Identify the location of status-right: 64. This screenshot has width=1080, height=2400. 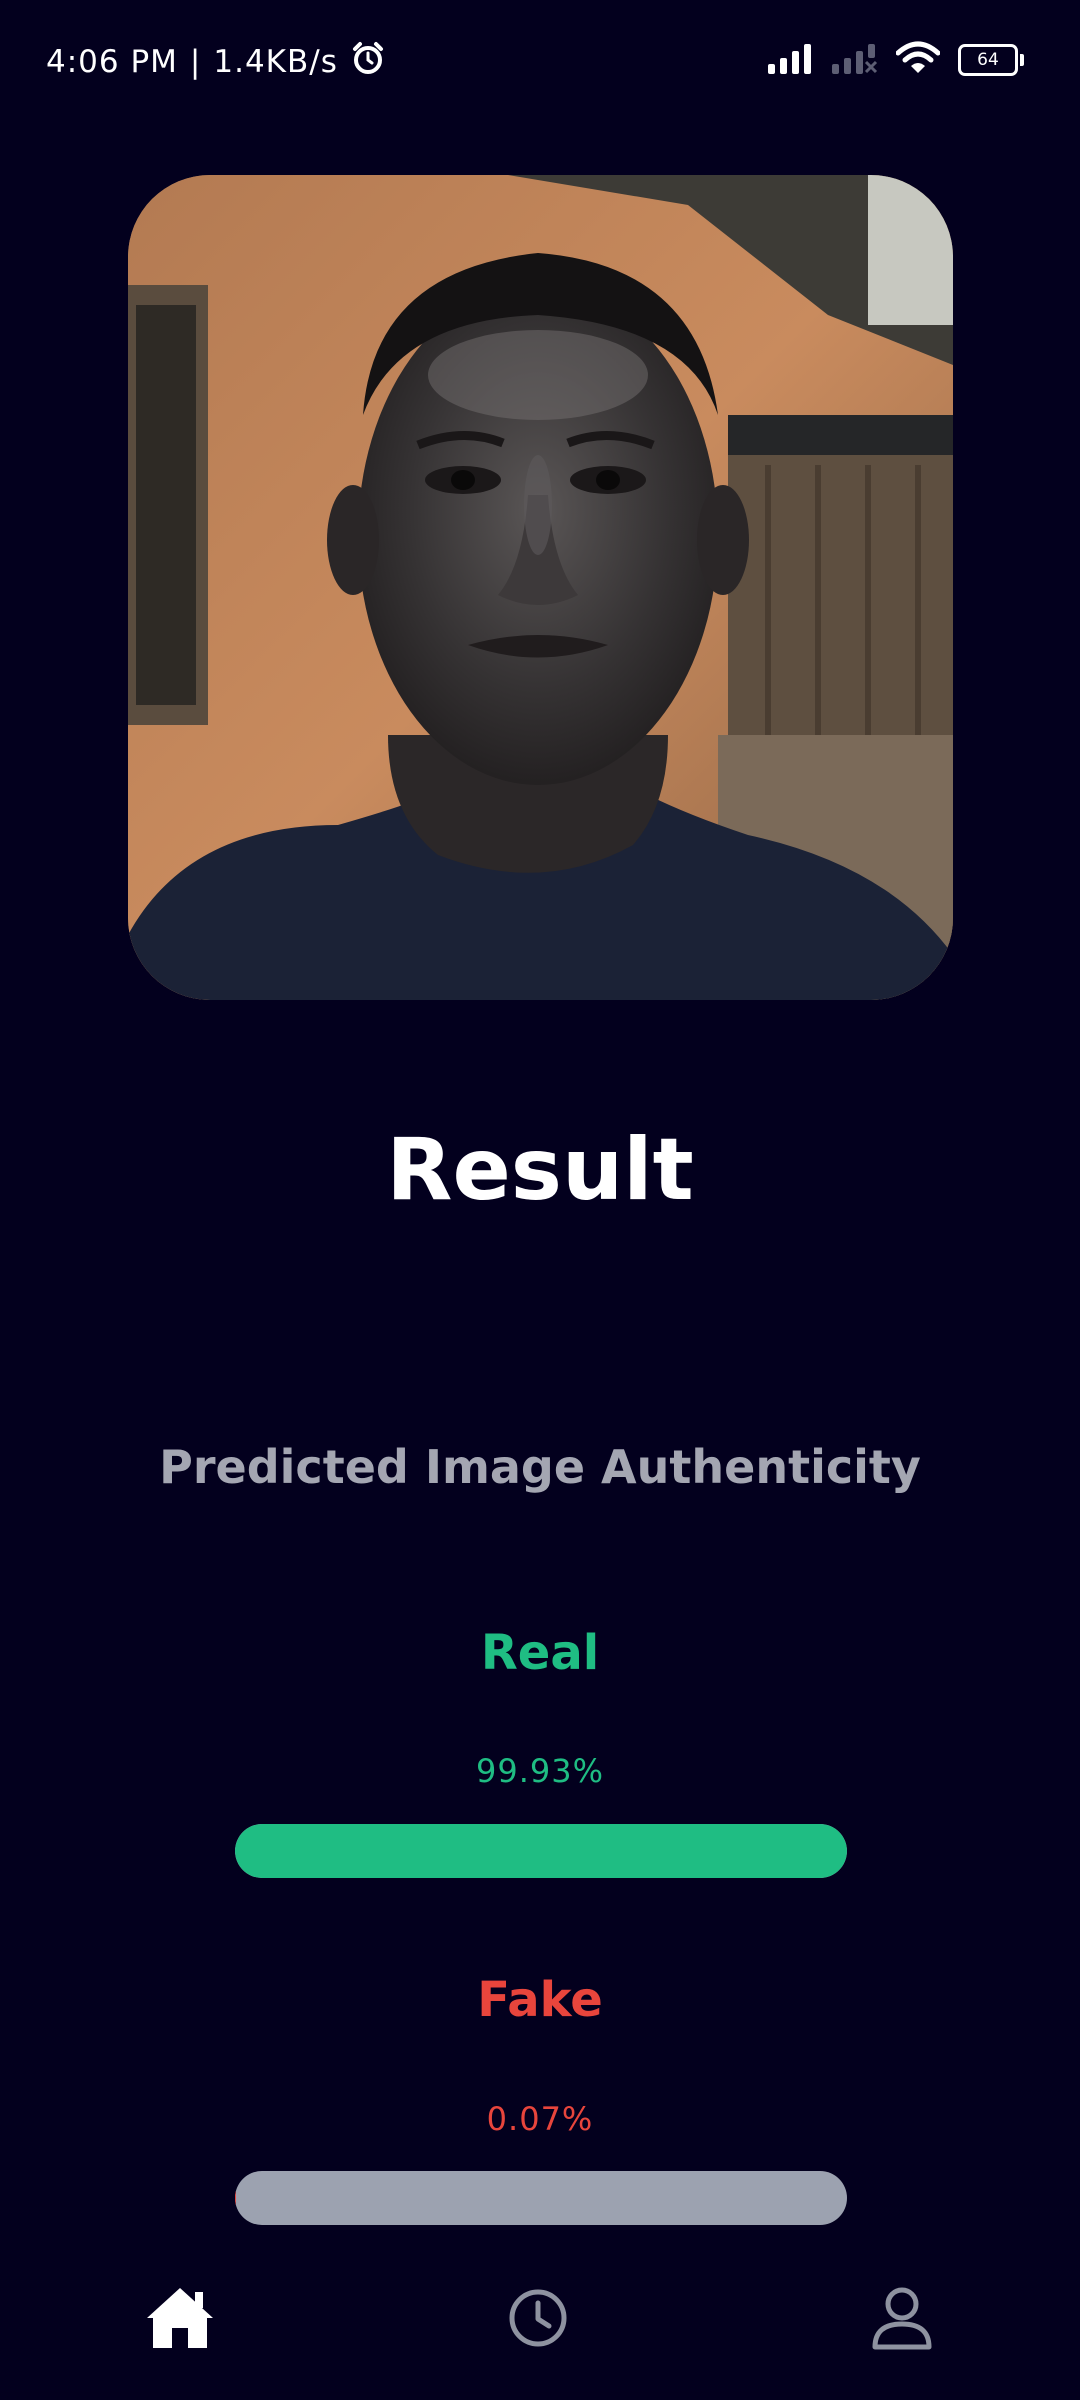
(896, 60).